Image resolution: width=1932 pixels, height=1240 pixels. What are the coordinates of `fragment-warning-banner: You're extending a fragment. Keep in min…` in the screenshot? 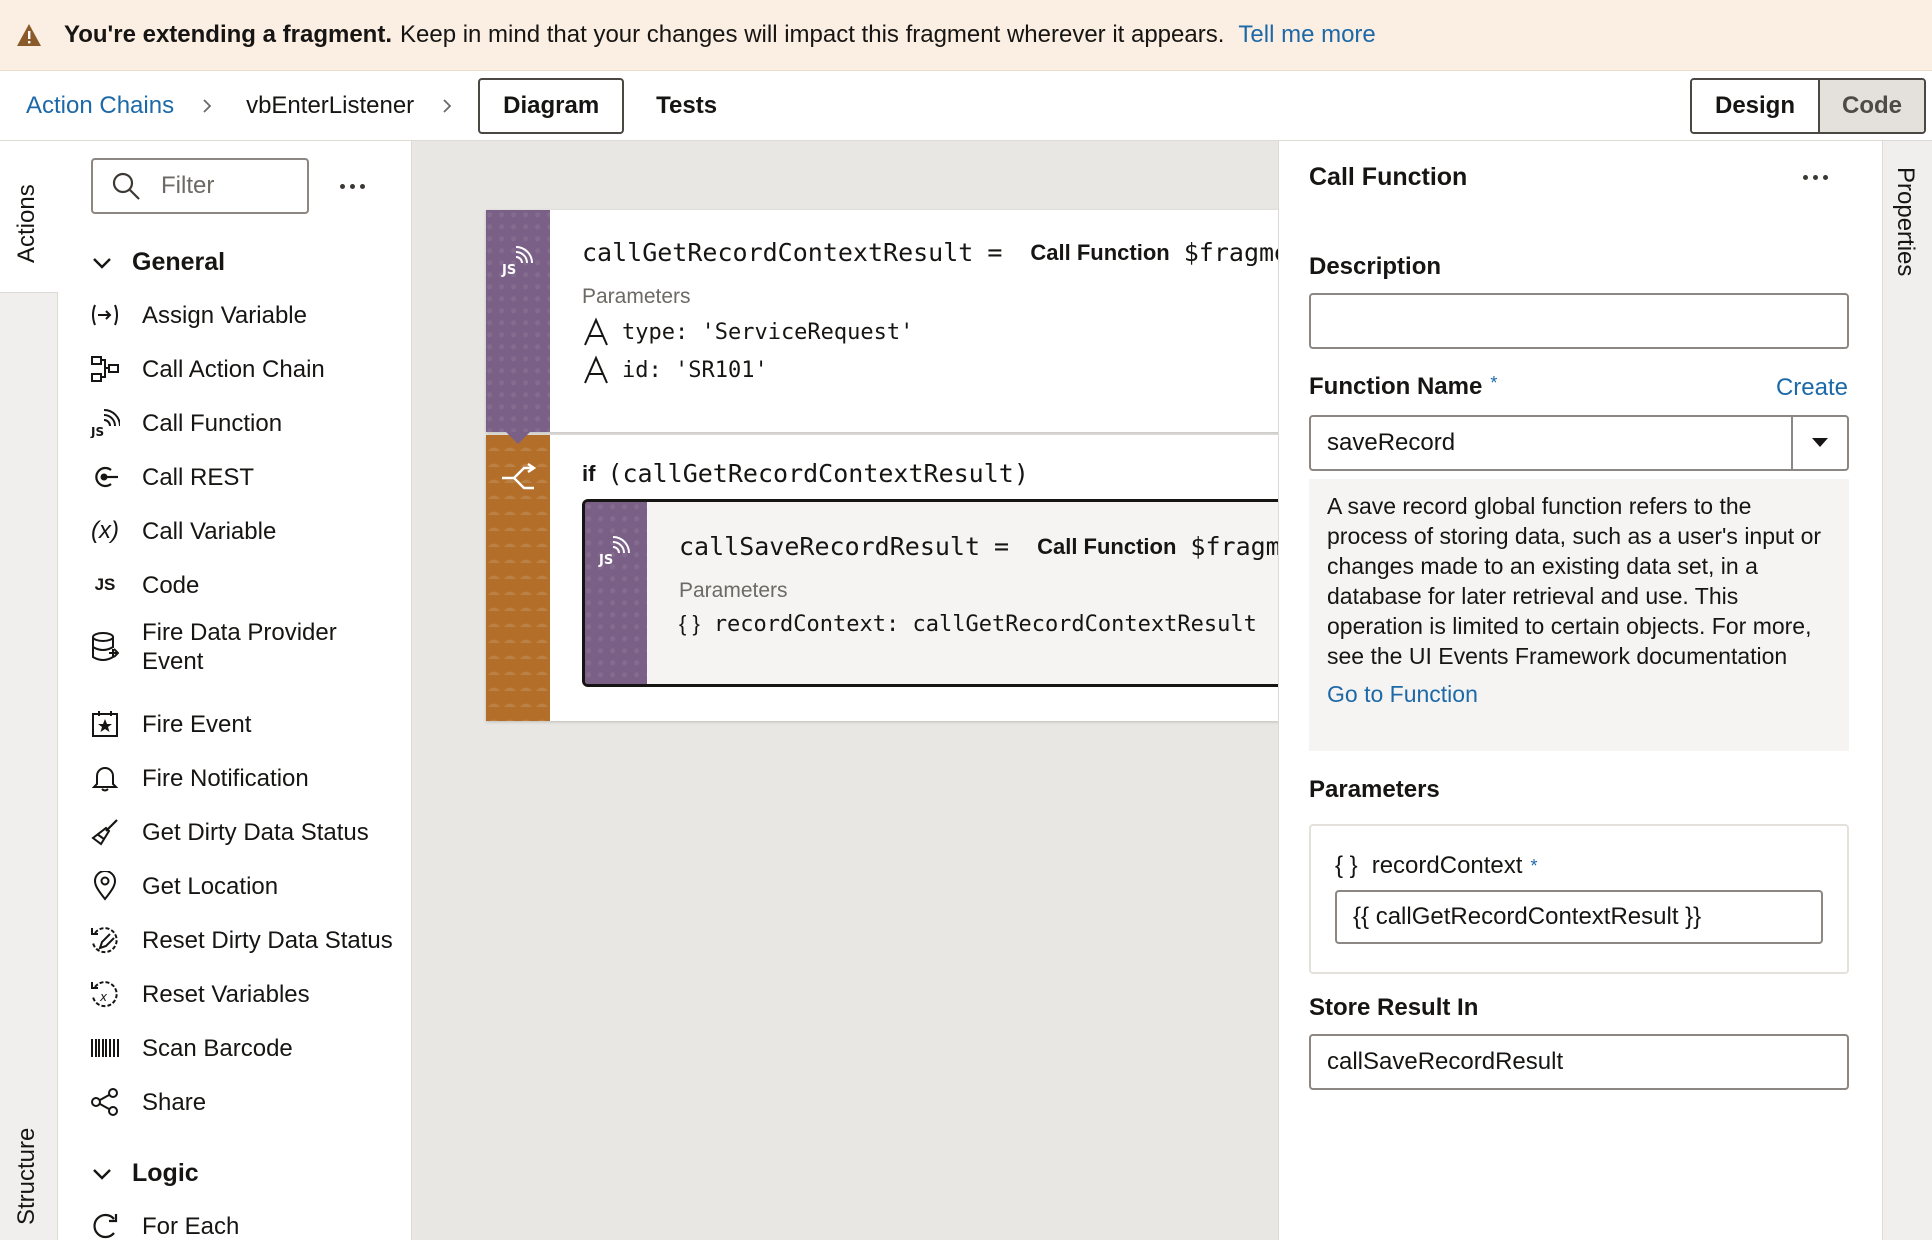 It's located at (966, 35).